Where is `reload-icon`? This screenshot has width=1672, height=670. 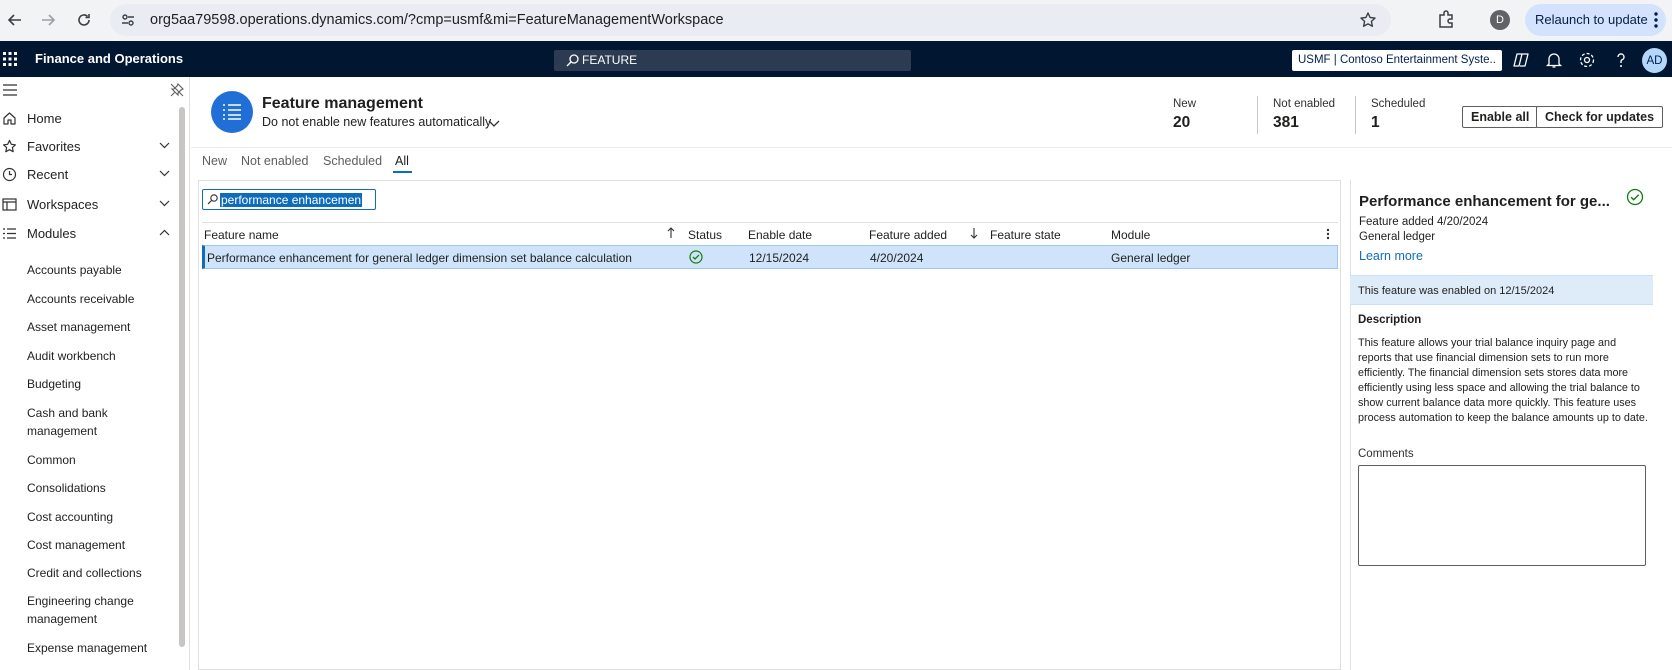 reload-icon is located at coordinates (84, 20).